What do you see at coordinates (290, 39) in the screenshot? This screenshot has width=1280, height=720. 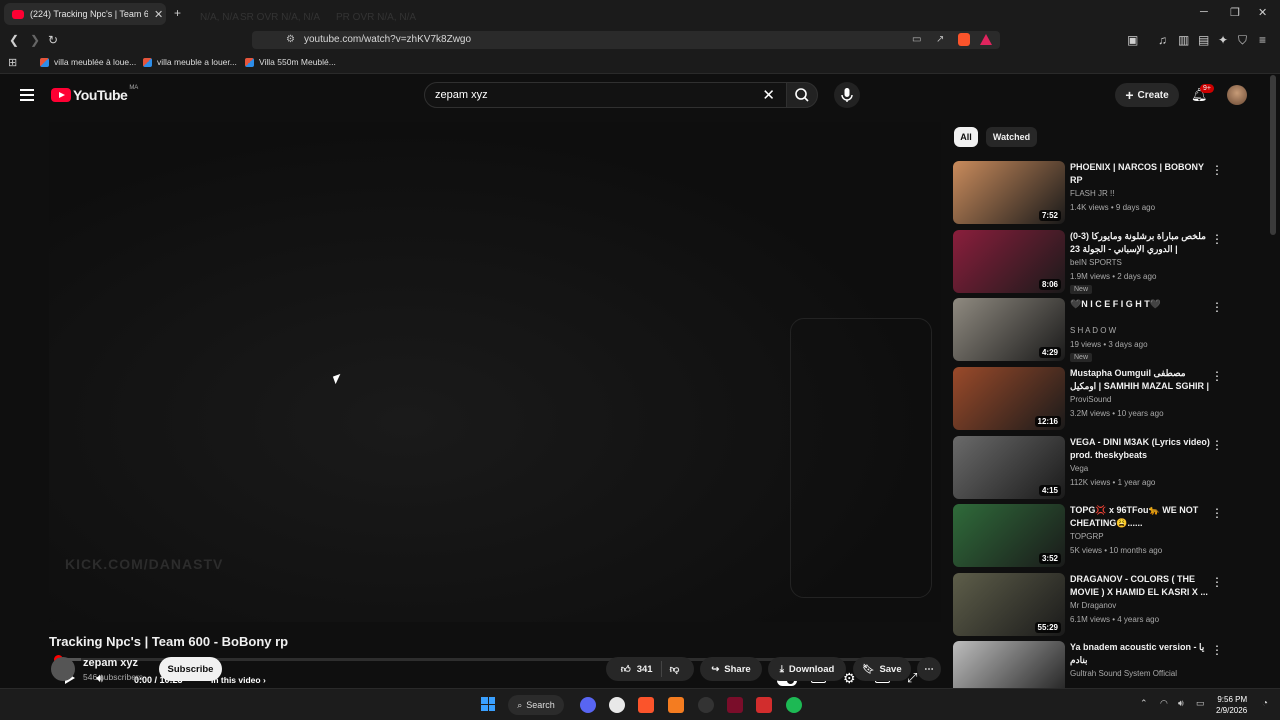 I see `site-info-icon: ⚙︎` at bounding box center [290, 39].